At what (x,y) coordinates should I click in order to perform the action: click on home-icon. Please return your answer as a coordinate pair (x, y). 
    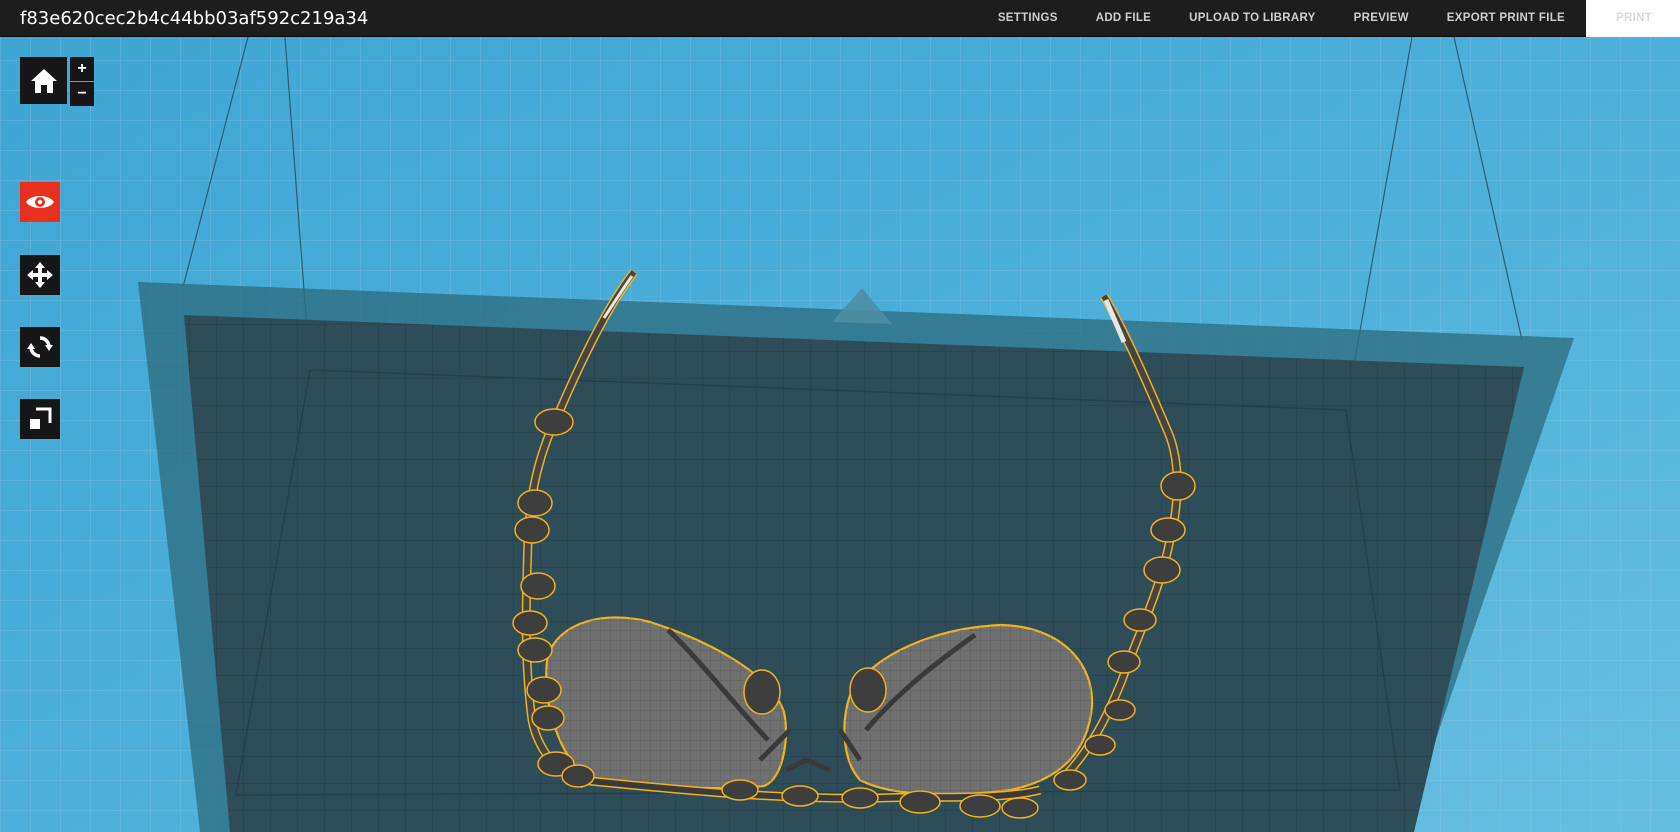
    Looking at the image, I should click on (43, 80).